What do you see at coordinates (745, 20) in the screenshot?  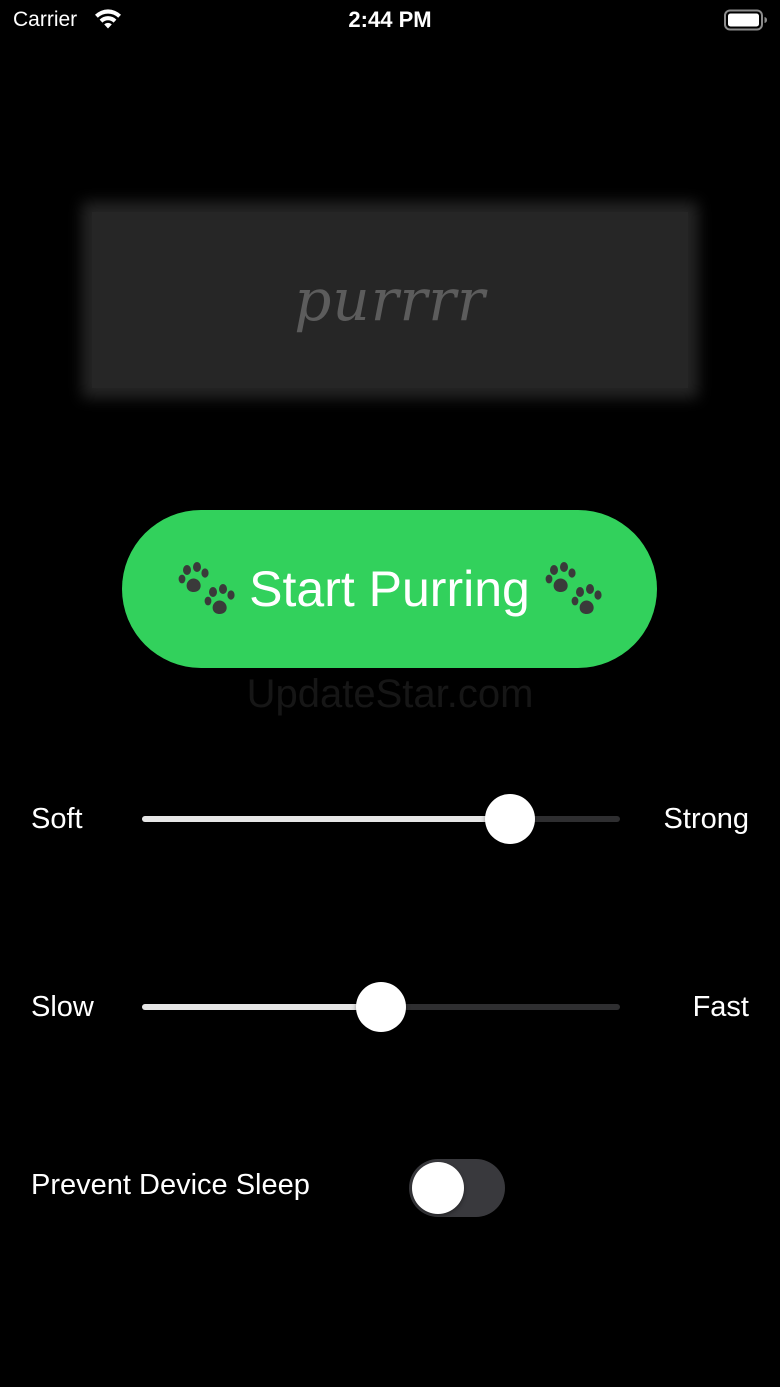 I see `battery-full-icon` at bounding box center [745, 20].